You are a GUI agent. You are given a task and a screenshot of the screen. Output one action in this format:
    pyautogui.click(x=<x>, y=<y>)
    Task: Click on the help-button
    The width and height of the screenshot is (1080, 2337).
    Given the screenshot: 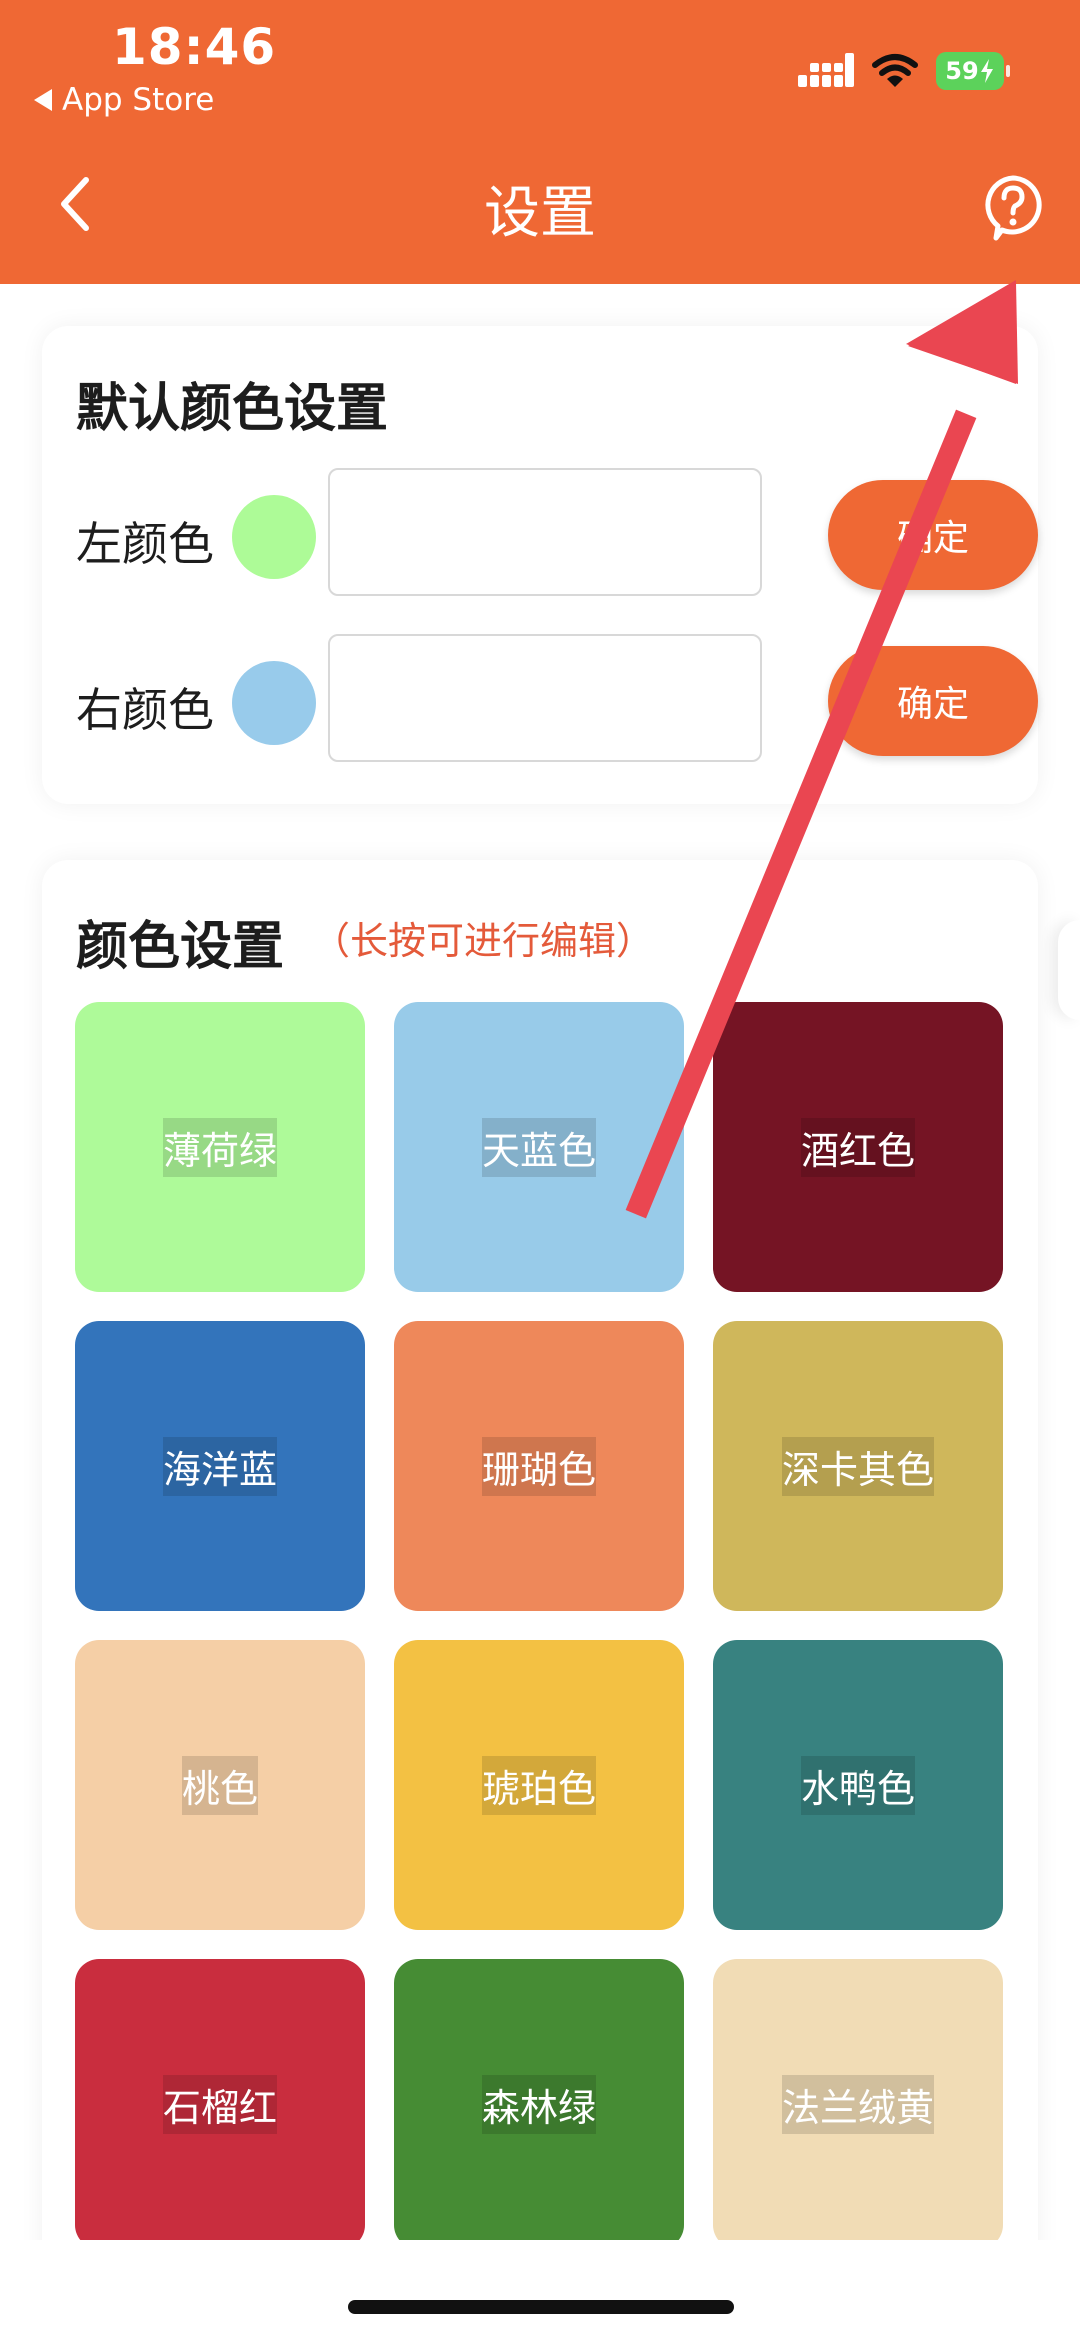 What is the action you would take?
    pyautogui.click(x=1013, y=207)
    